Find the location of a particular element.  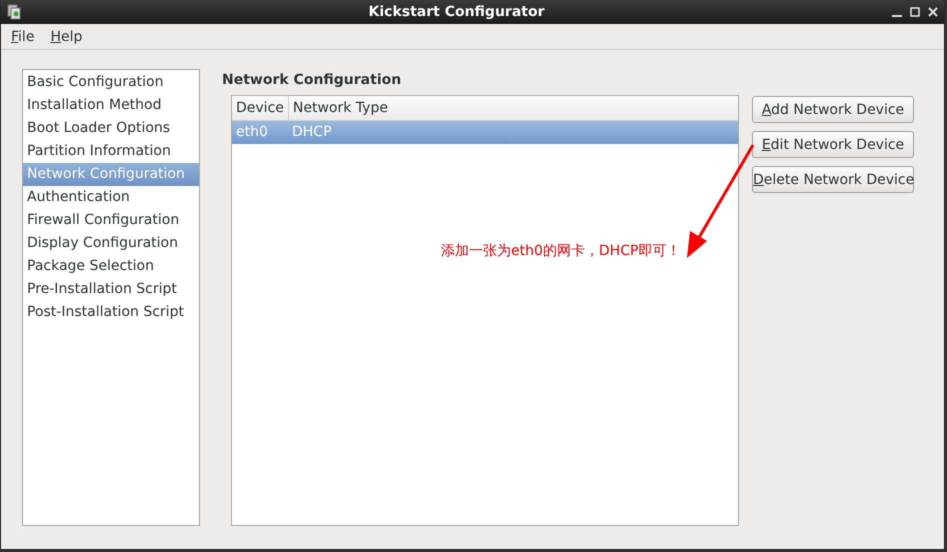

table-cell-text: eth0 is located at coordinates (252, 132).